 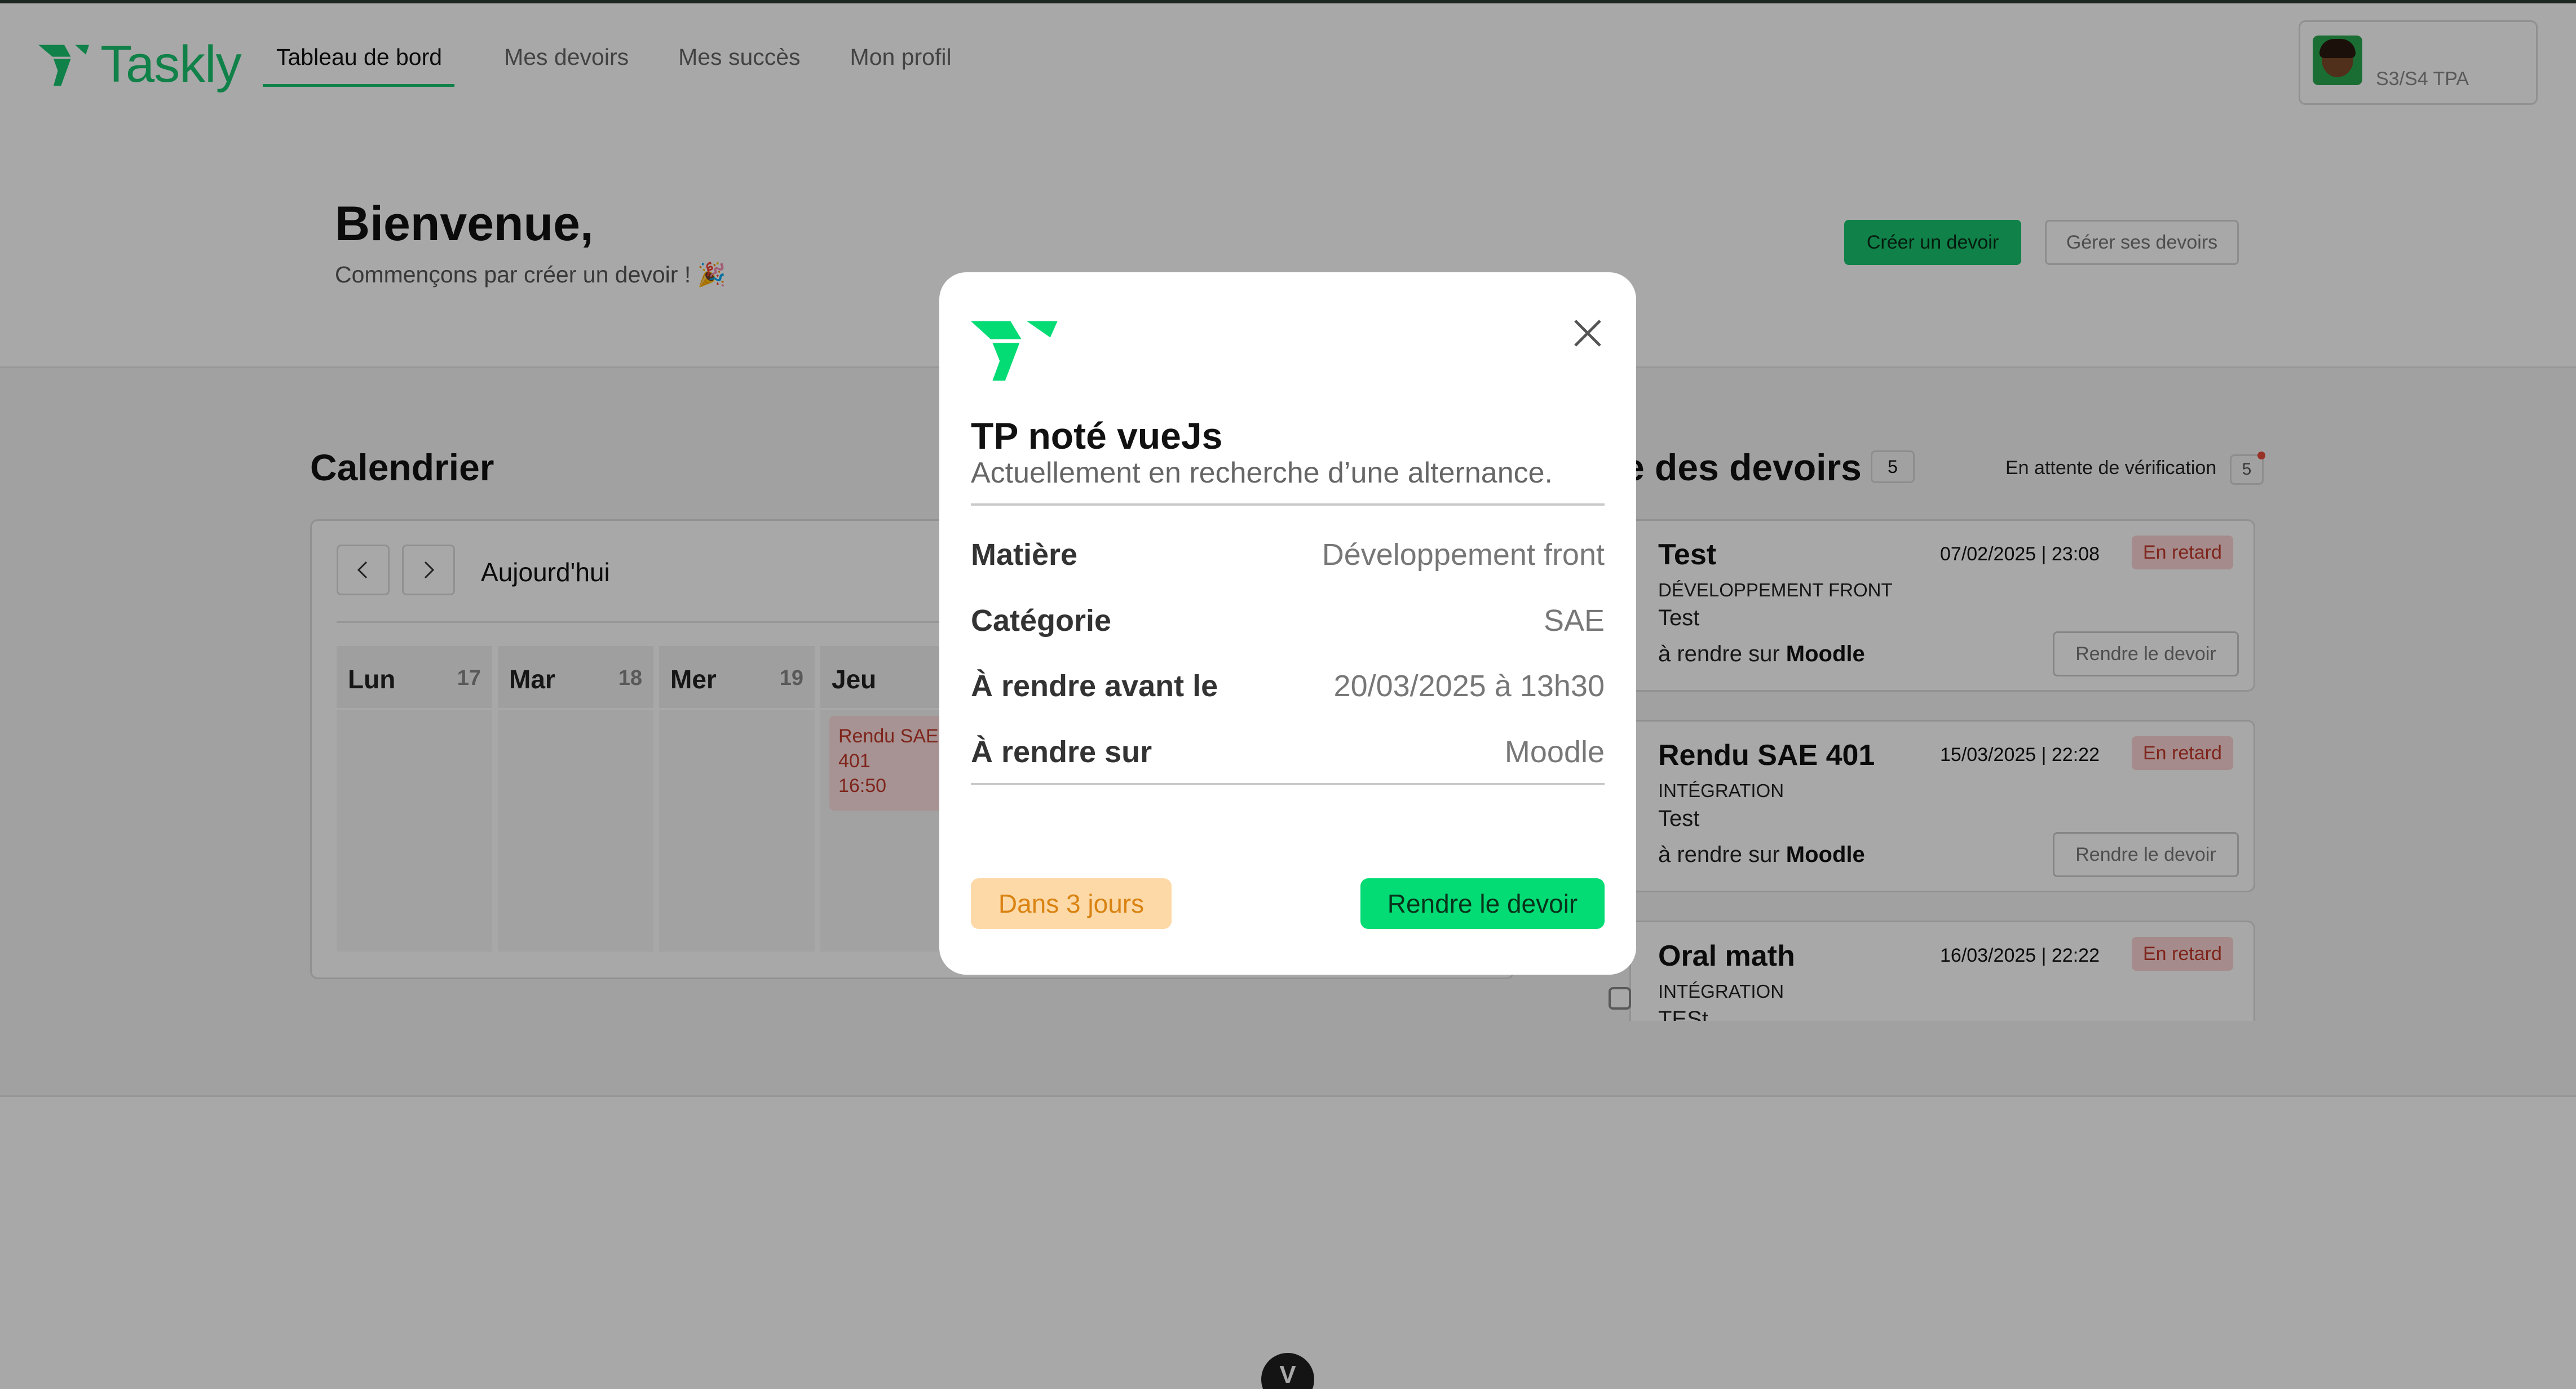 What do you see at coordinates (1588, 333) in the screenshot?
I see `close-icon` at bounding box center [1588, 333].